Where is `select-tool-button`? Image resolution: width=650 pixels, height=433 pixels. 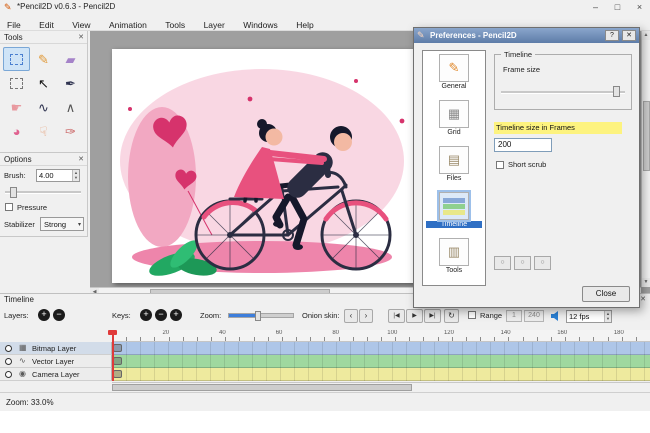 select-tool-button is located at coordinates (16, 59).